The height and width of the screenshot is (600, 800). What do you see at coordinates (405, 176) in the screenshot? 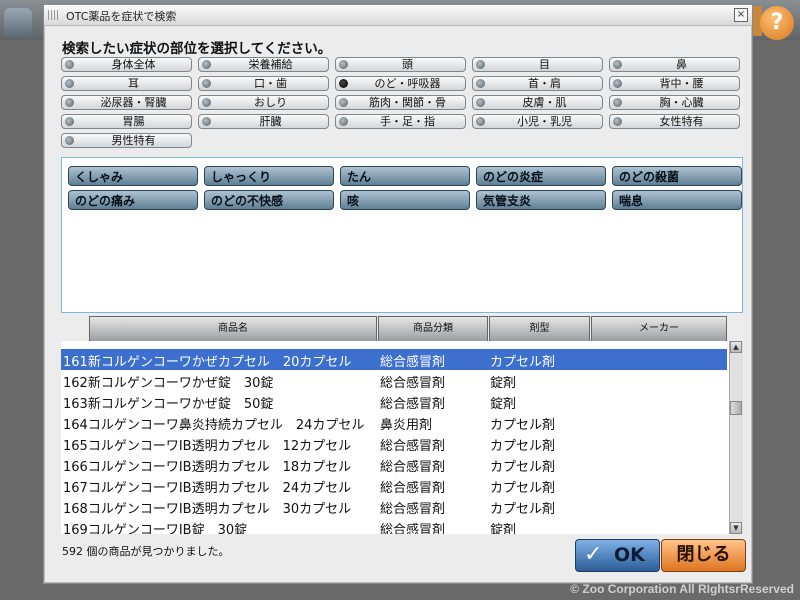
I see `symptom-button: たん` at bounding box center [405, 176].